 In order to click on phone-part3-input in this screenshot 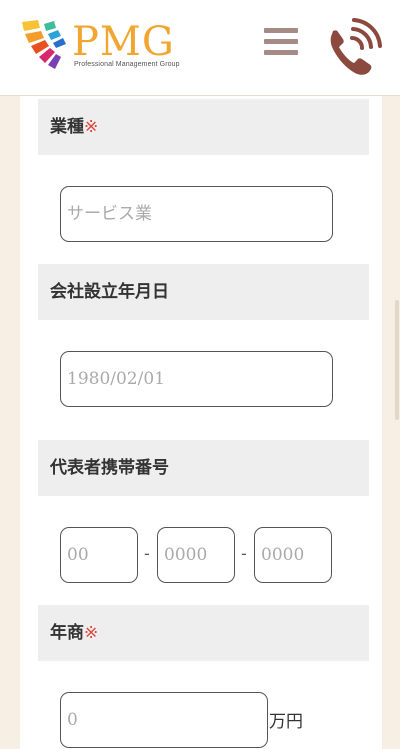, I will do `click(293, 555)`.